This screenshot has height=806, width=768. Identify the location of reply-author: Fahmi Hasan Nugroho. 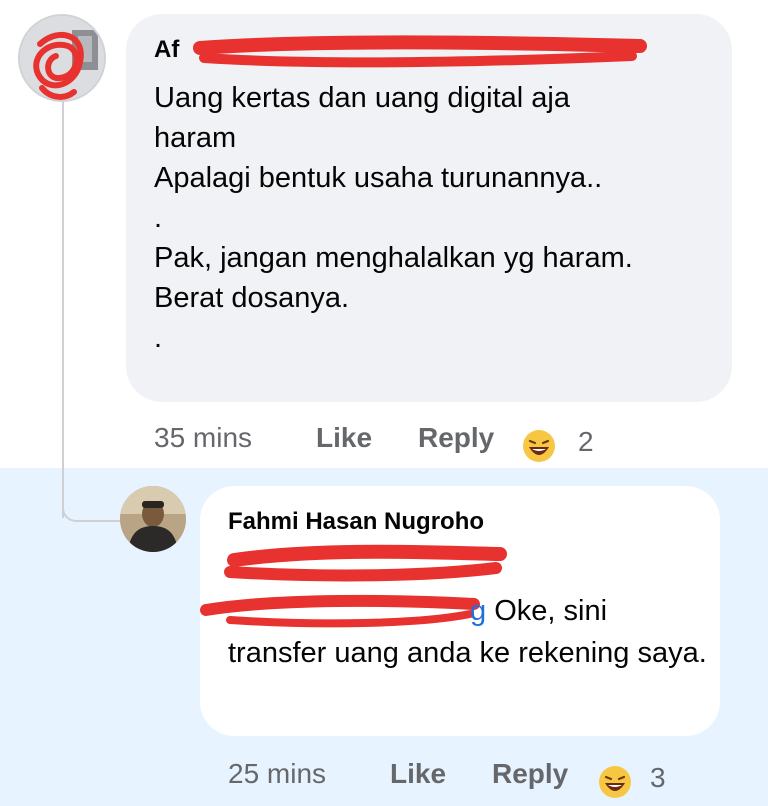
(356, 522).